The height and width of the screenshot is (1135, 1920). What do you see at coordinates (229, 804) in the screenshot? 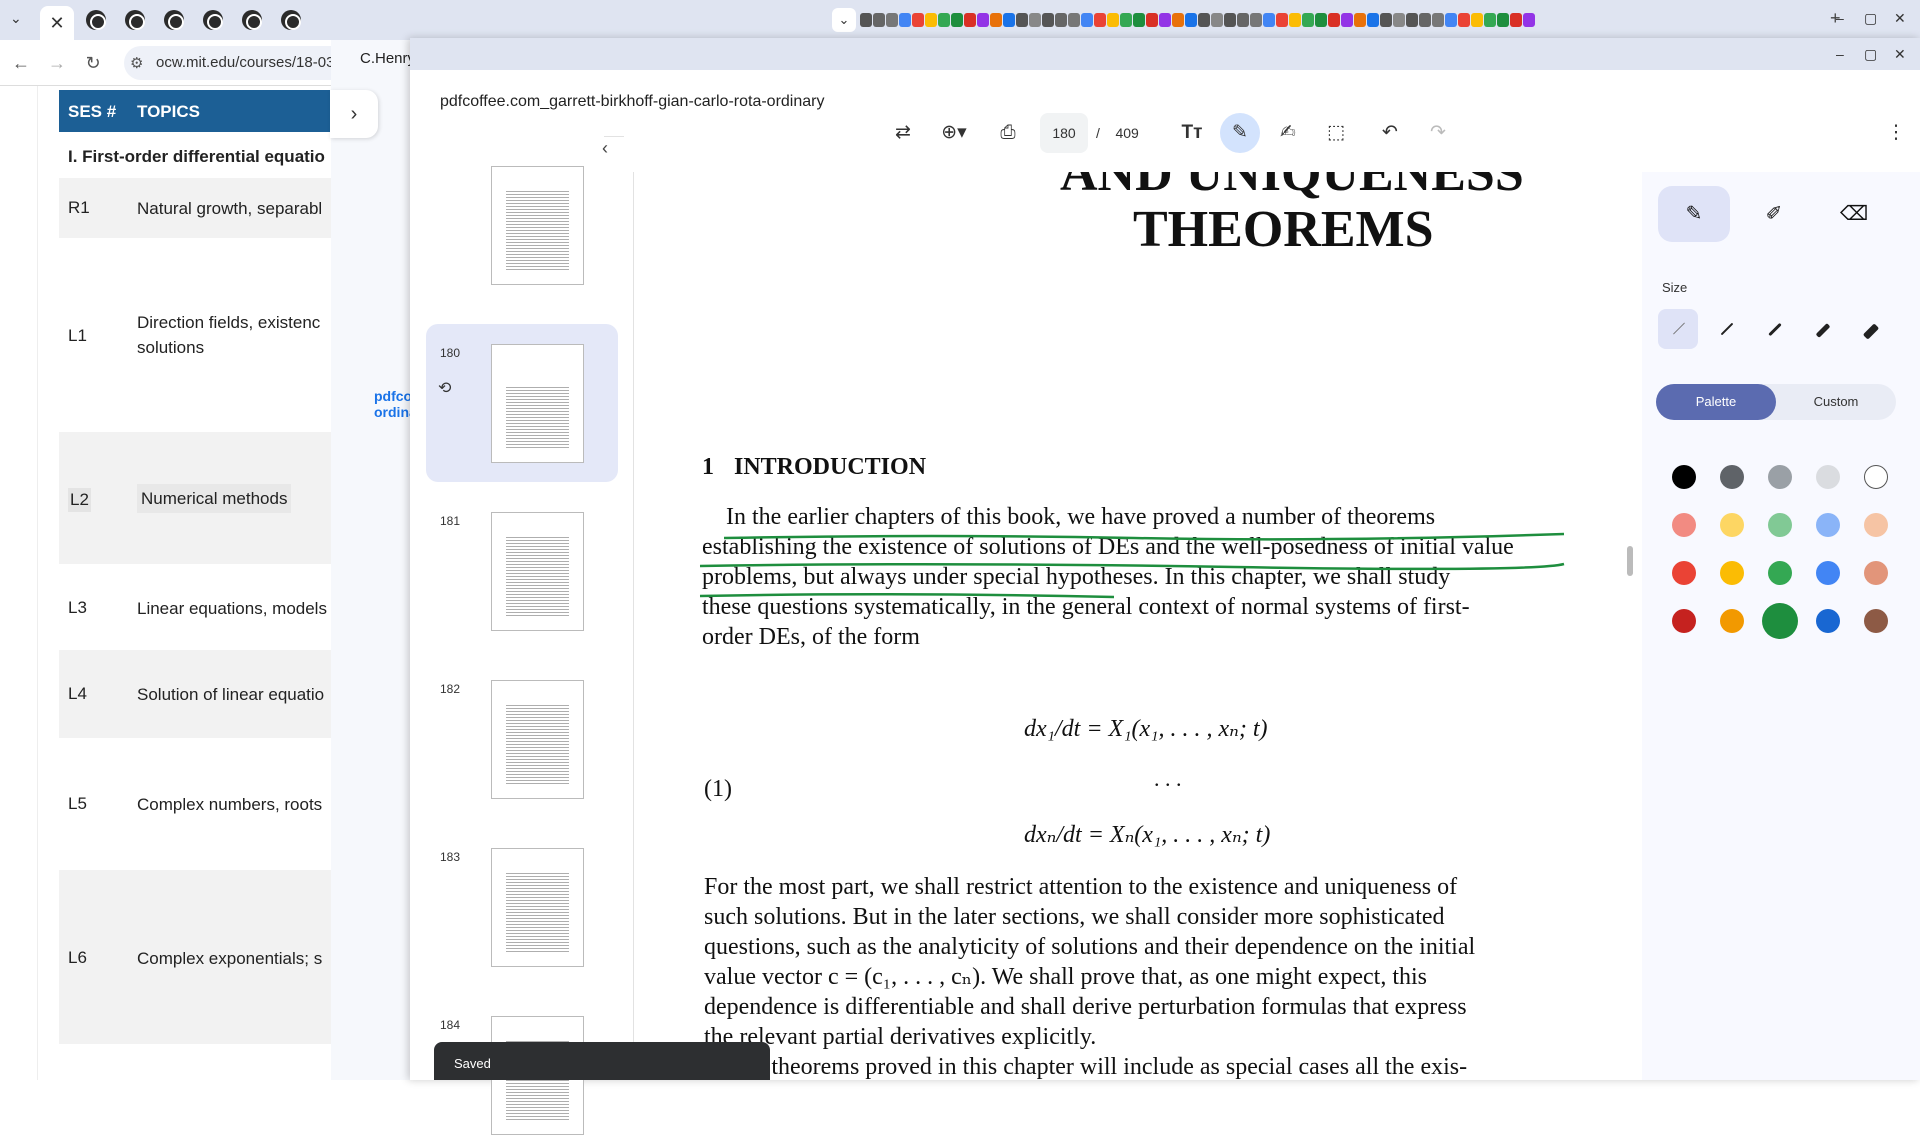
I see `topic-cell: Complex numbers, roots` at bounding box center [229, 804].